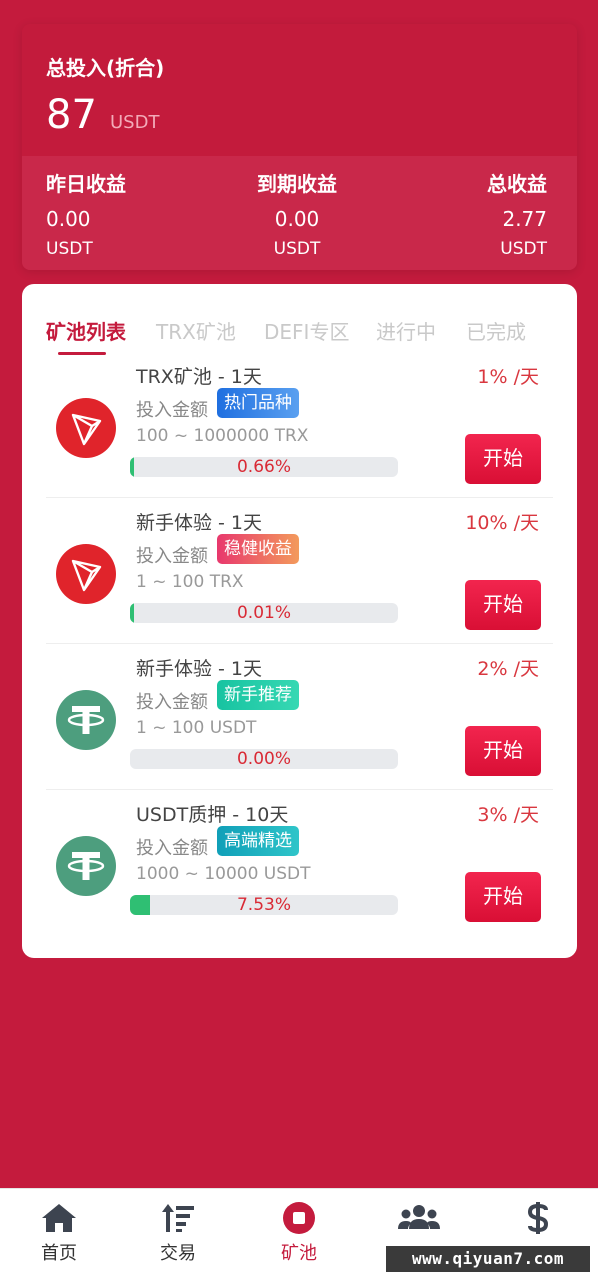 The image size is (598, 1276). I want to click on nav-home: 首页, so click(59, 1233).